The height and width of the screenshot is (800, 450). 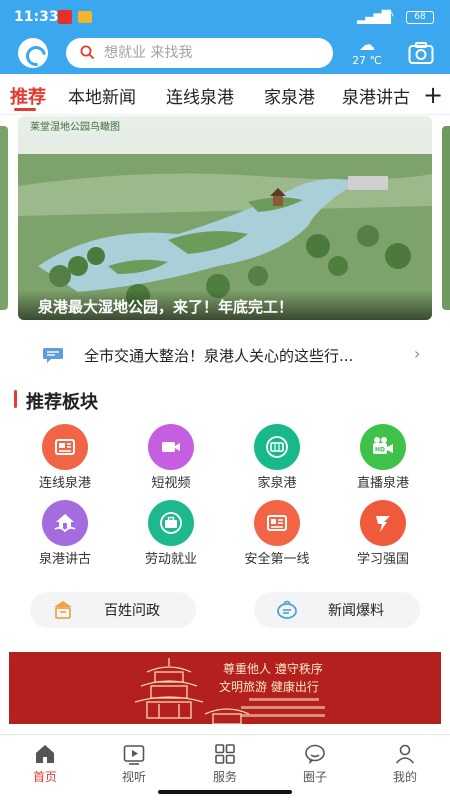 I want to click on news-tip-button: 新闻爆料, so click(x=337, y=610).